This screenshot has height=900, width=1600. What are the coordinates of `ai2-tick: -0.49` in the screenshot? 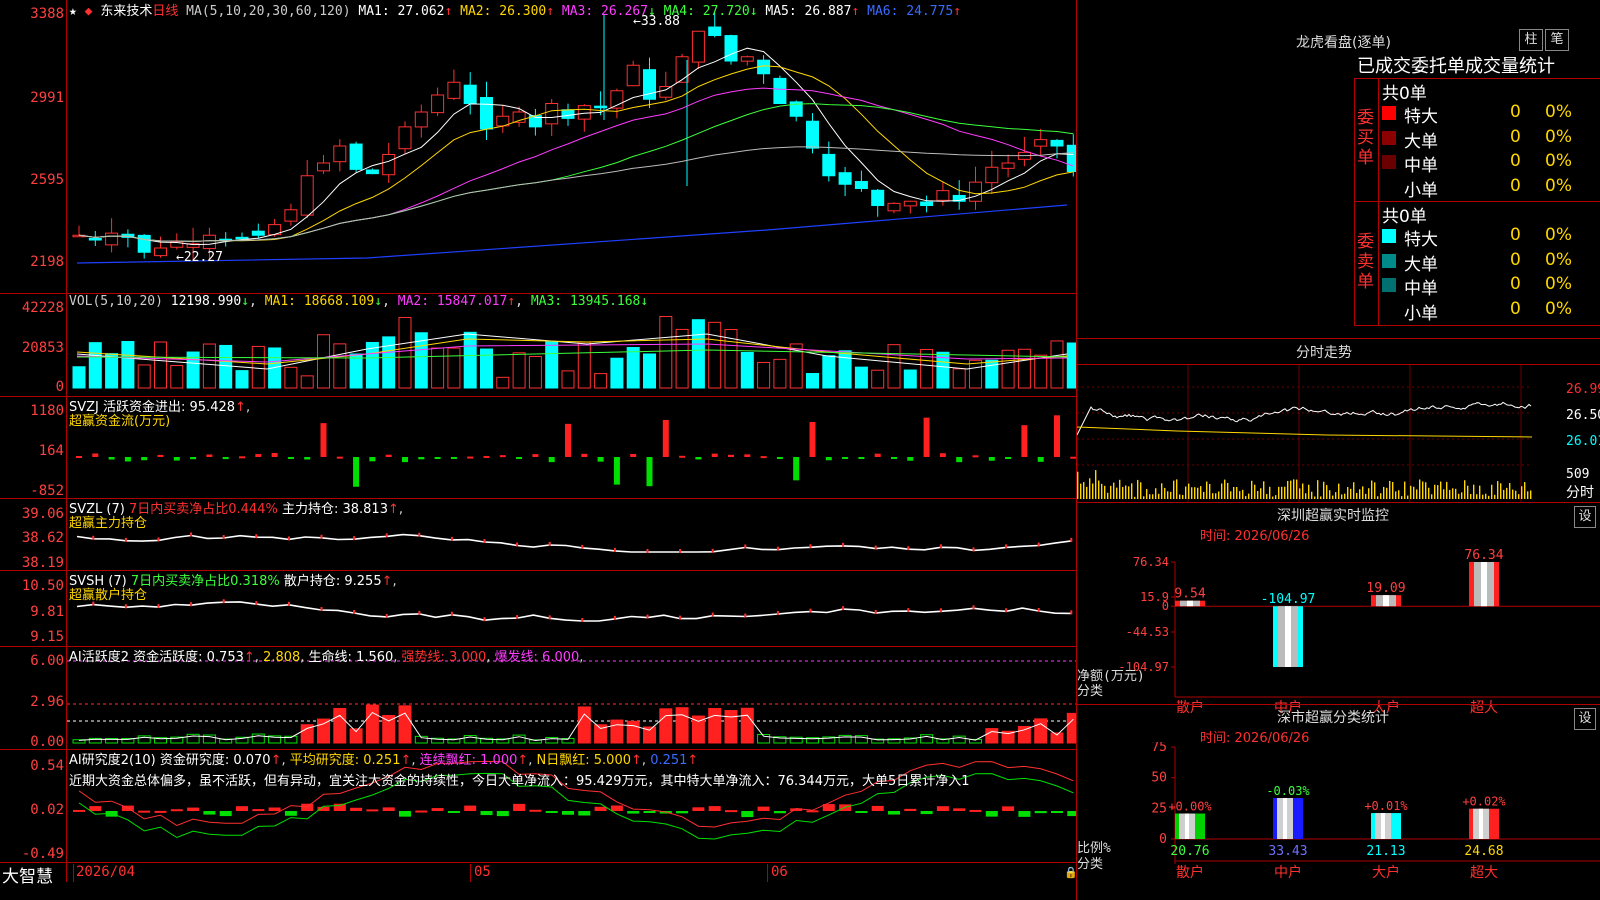 It's located at (42, 854).